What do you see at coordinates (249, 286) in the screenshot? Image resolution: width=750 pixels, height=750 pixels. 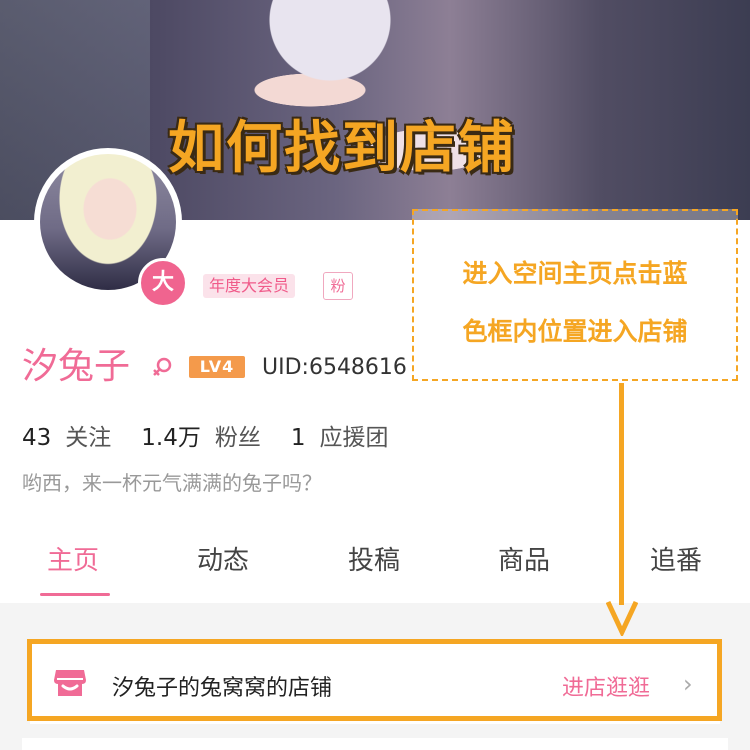 I see `vip-tag: 年度大会员` at bounding box center [249, 286].